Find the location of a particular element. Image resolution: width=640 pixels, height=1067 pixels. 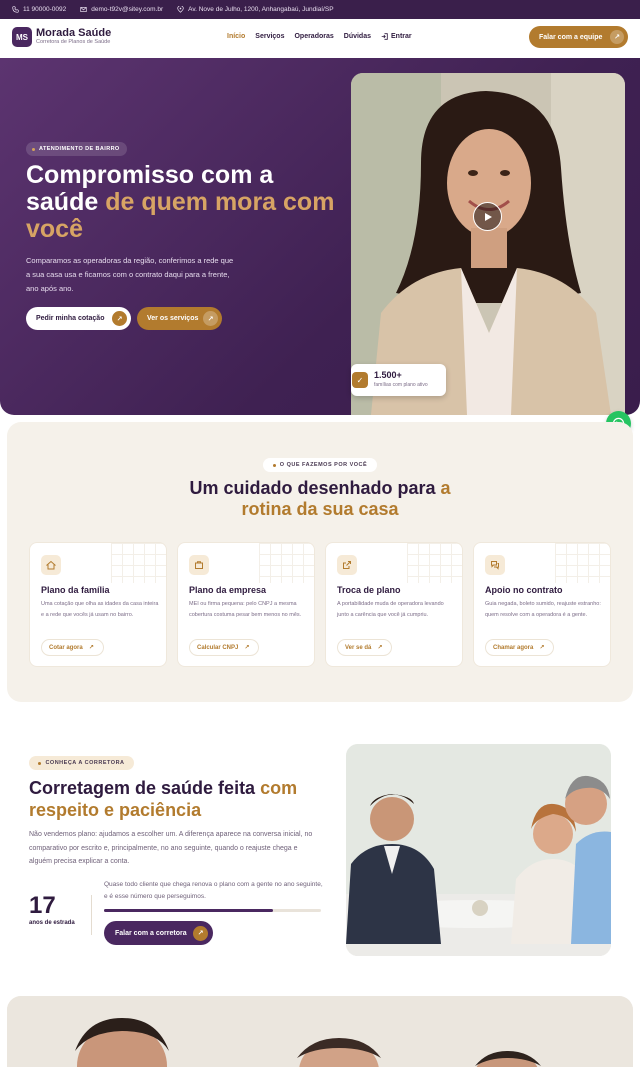

service-card-title: Plano da família is located at coordinates (75, 590).